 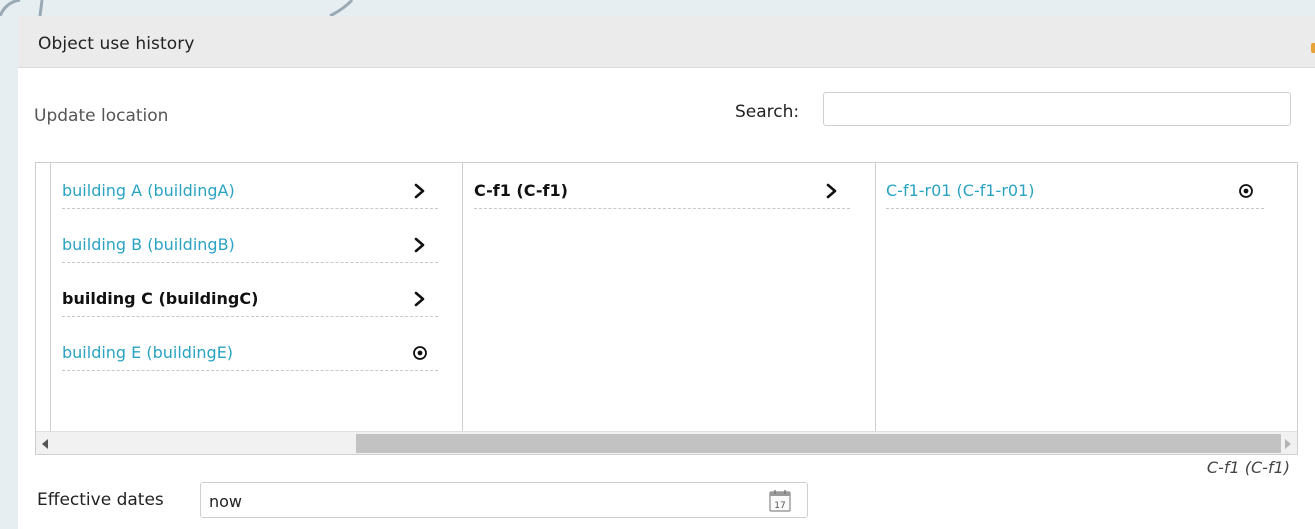 What do you see at coordinates (1288, 443) in the screenshot?
I see `scroll-right-arrow-icon` at bounding box center [1288, 443].